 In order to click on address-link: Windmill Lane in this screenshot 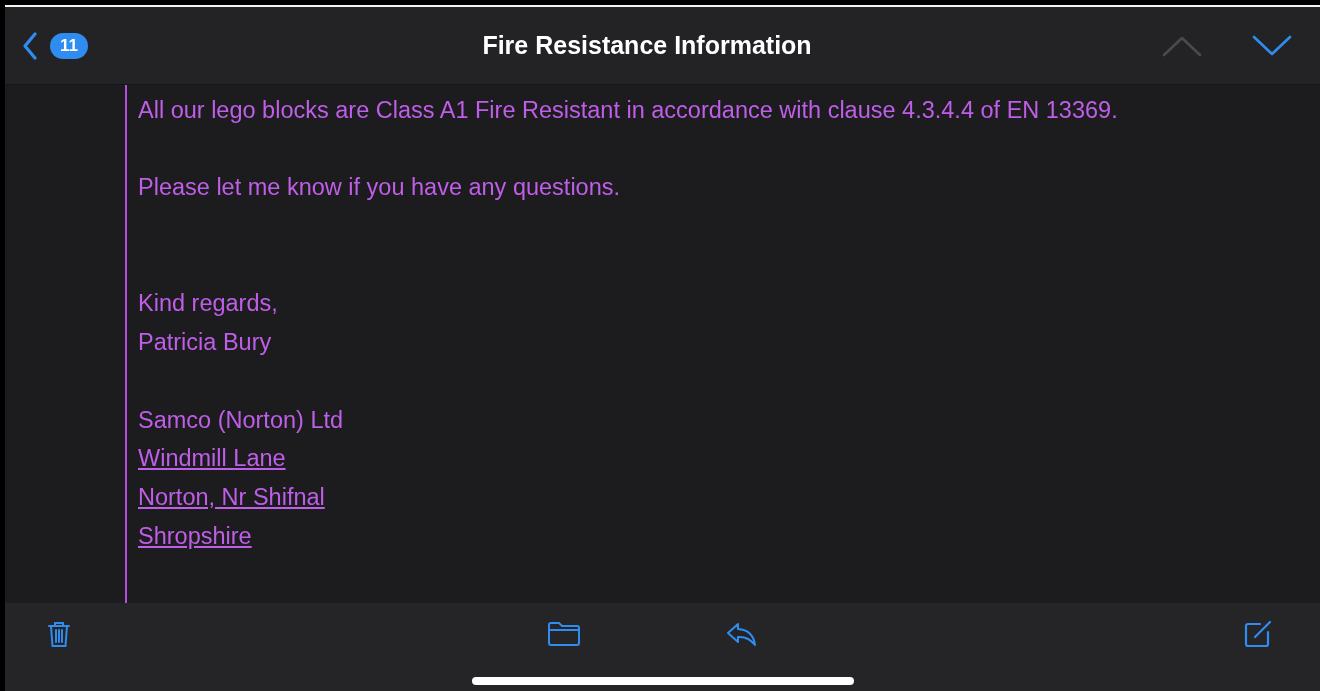, I will do `click(212, 458)`.